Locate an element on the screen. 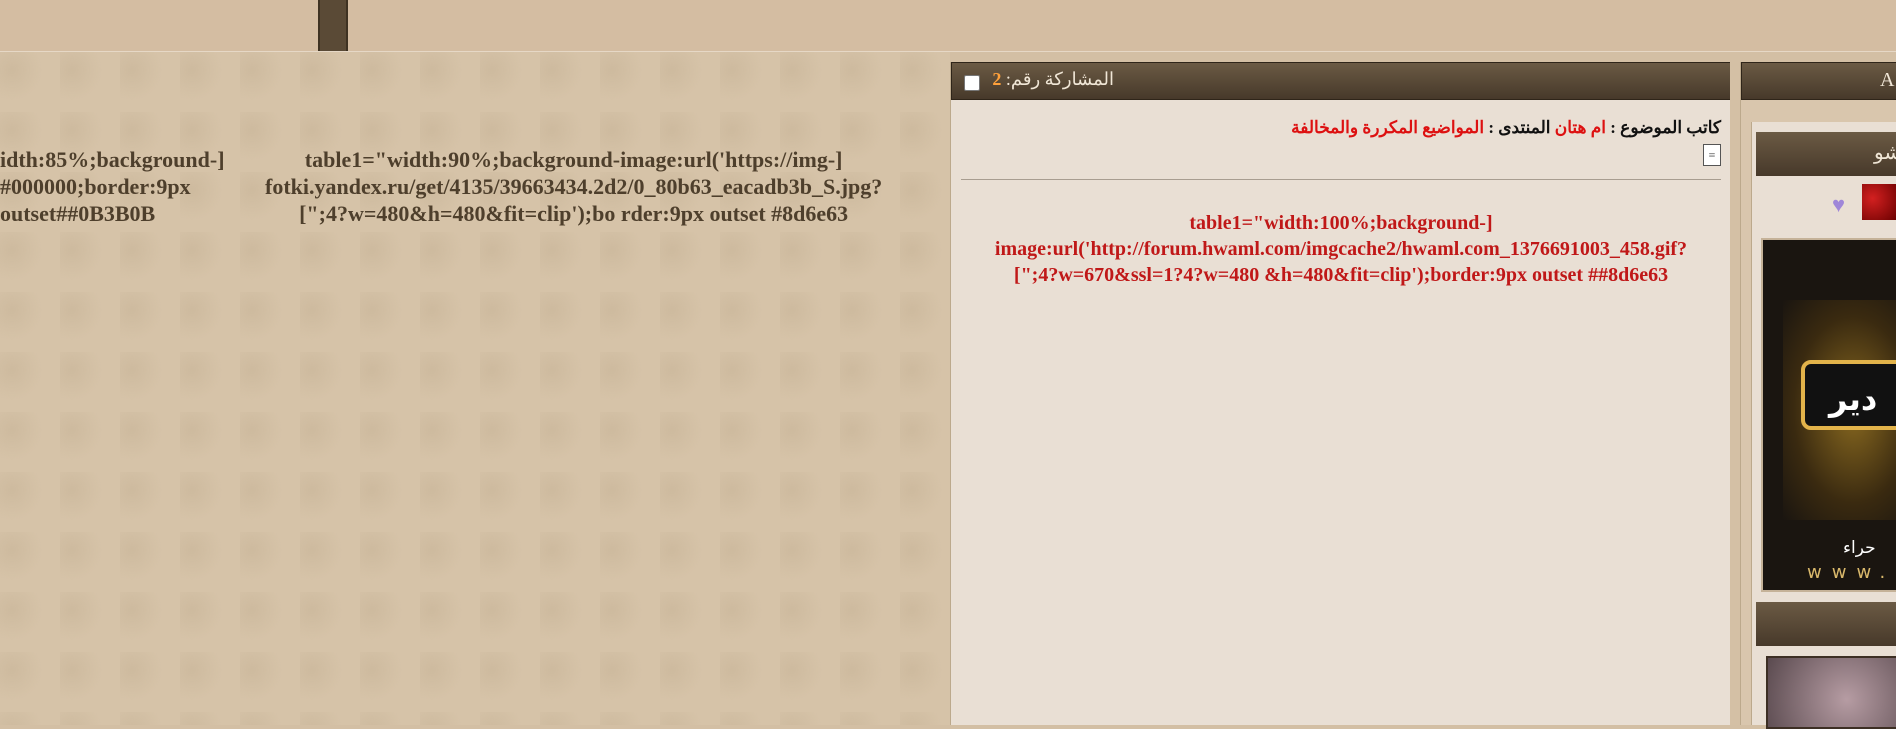 Image resolution: width=1896 pixels, height=729 pixels. author-label: كاتب الموضوع is located at coordinates (1670, 127).